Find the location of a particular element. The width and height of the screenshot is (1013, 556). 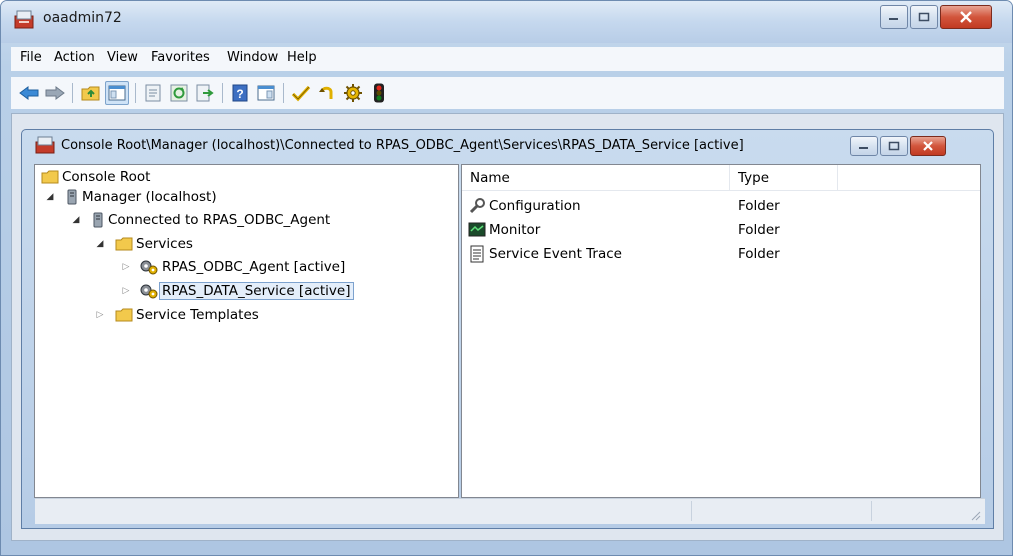

forward-button is located at coordinates (55, 93).